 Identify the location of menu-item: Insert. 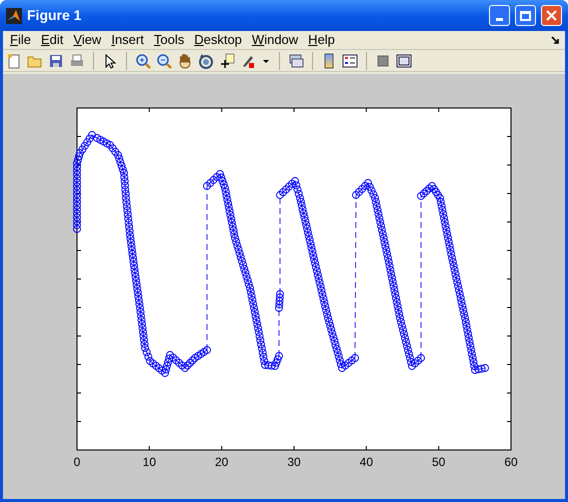
(127, 40).